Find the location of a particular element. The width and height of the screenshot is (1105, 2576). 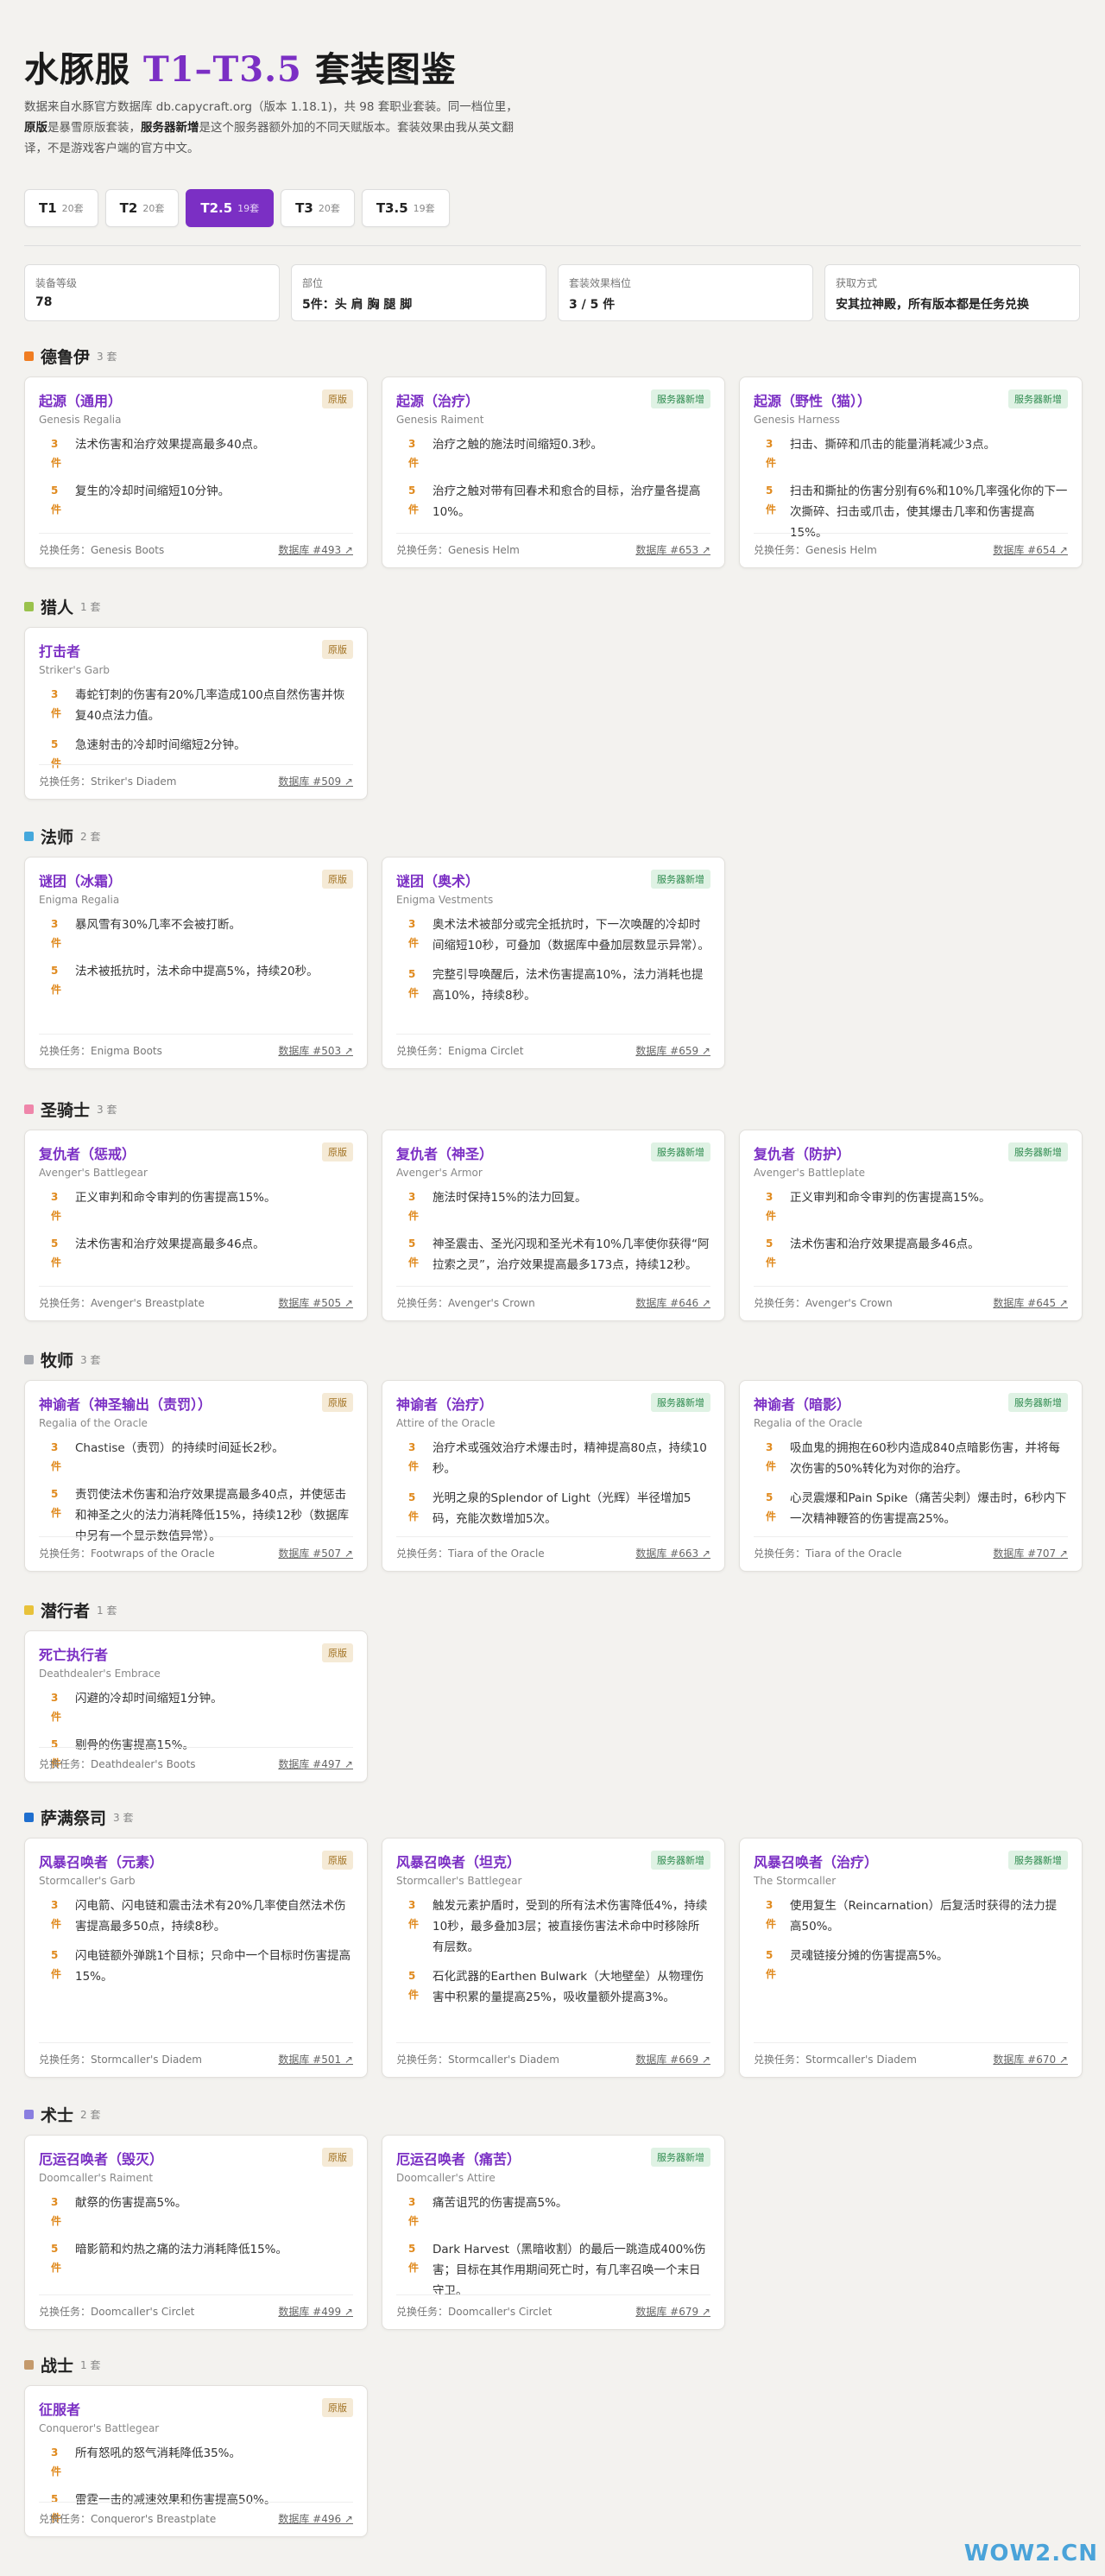

database-link: 数据库 #646 ↗ is located at coordinates (673, 1302).